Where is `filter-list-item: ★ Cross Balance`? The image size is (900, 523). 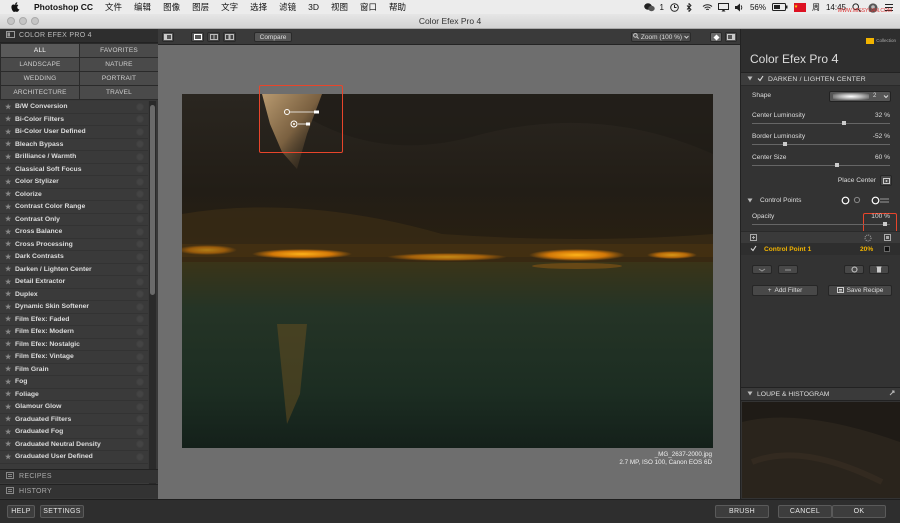 filter-list-item: ★ Cross Balance is located at coordinates (74, 232).